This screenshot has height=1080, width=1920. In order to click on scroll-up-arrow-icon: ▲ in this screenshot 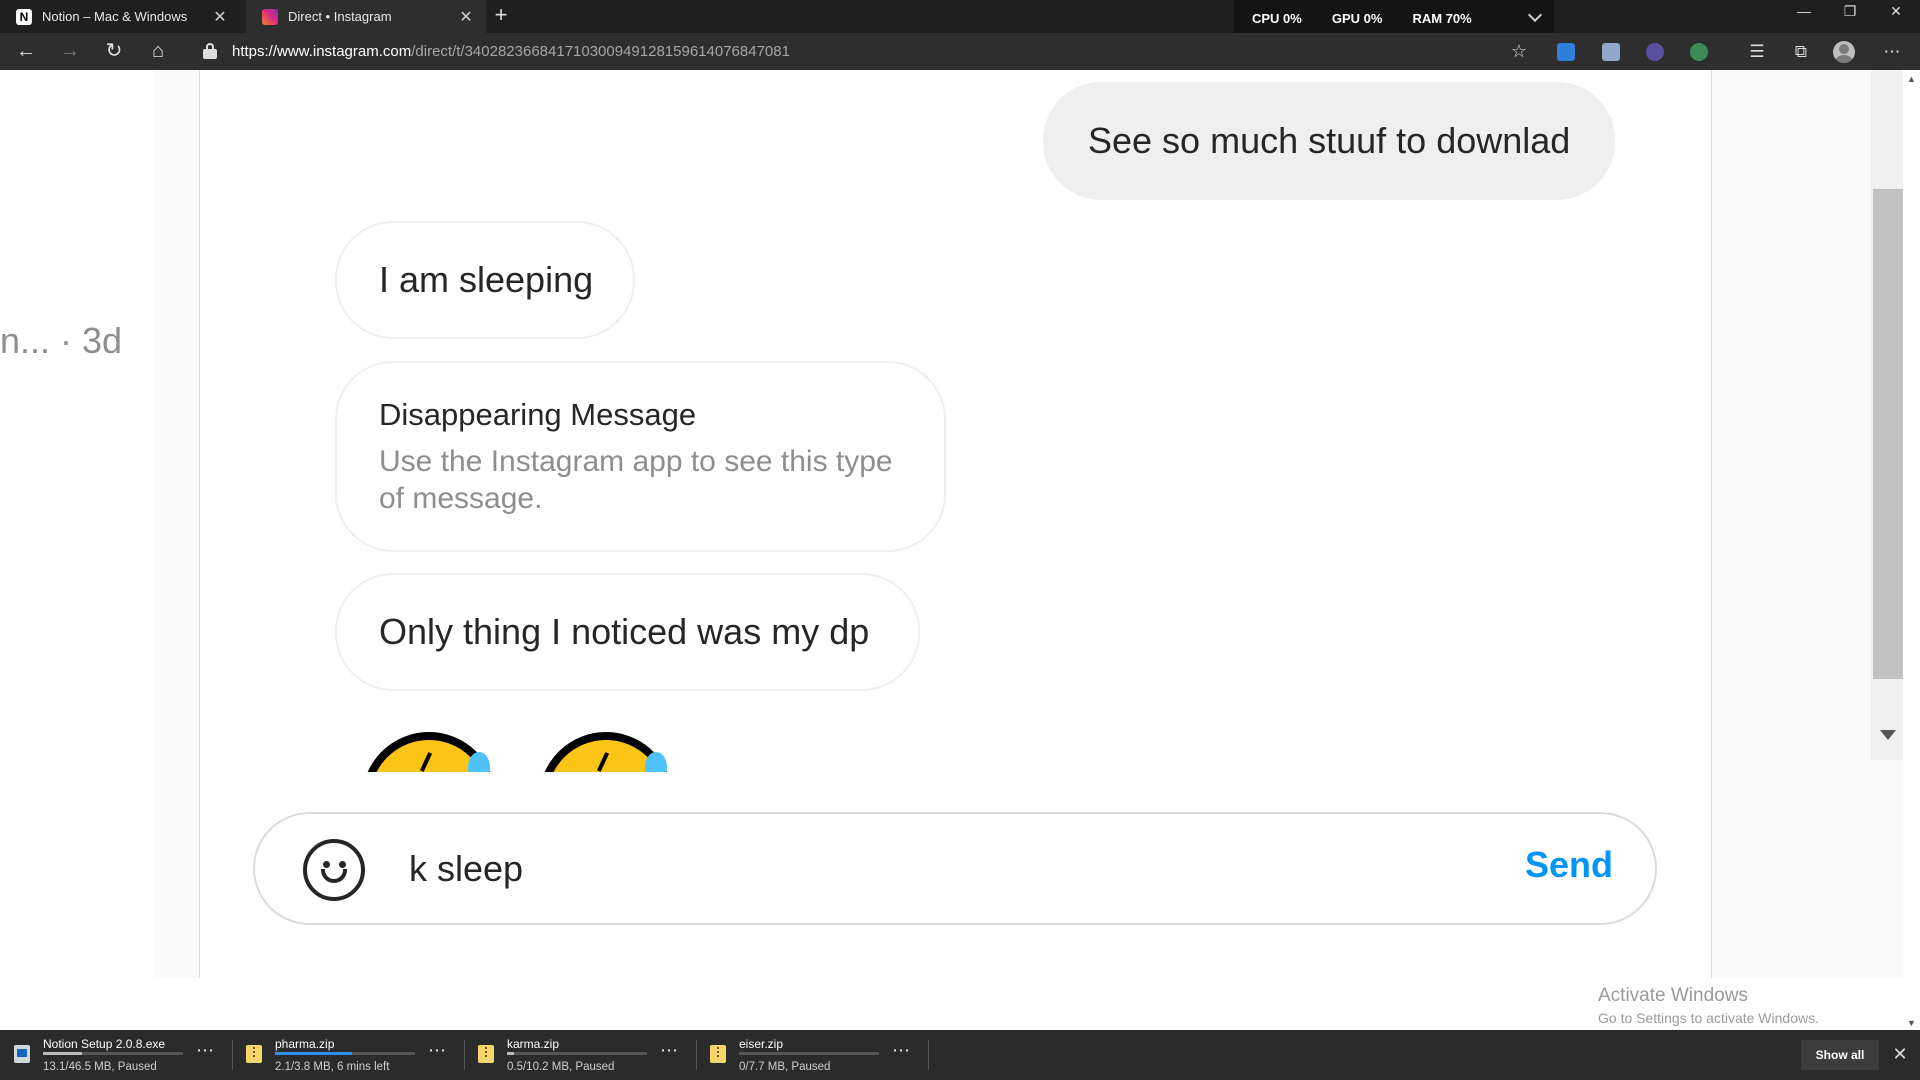, I will do `click(1911, 79)`.